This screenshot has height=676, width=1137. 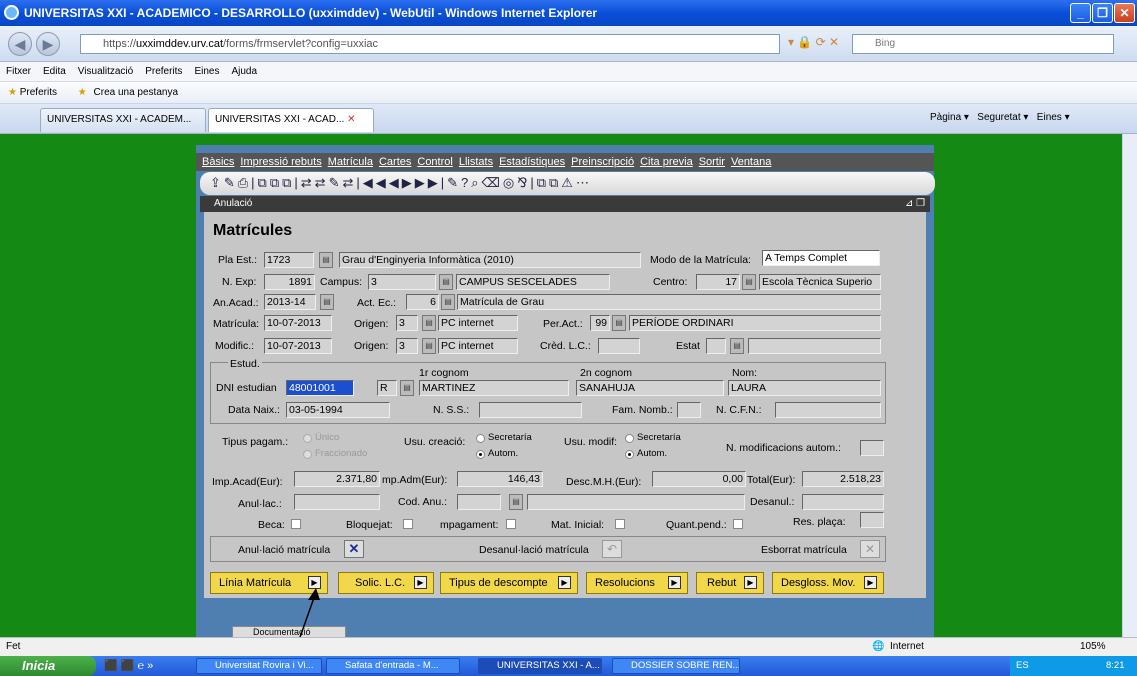 I want to click on impadm-field: 146,43, so click(x=500, y=479).